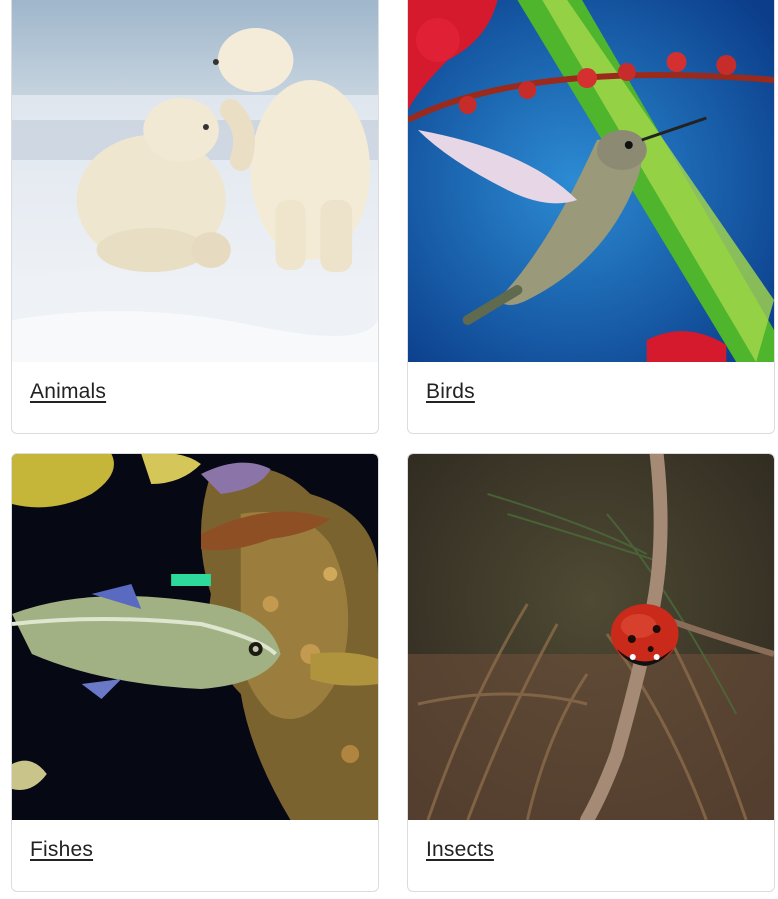 The height and width of the screenshot is (899, 778). Describe the element at coordinates (195, 383) in the screenshot. I see `card-body: Animals` at that location.